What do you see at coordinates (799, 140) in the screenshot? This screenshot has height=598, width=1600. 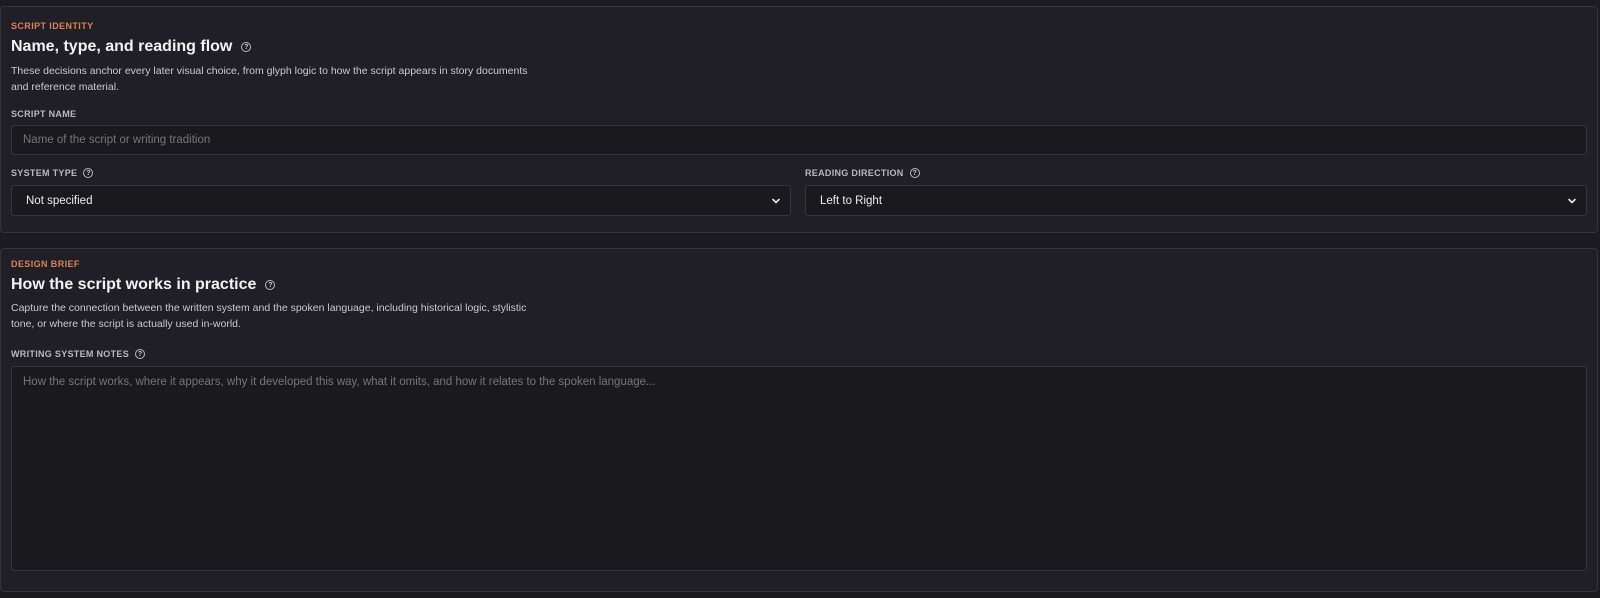 I see `script-name-input: Name of the script or writing tradition` at bounding box center [799, 140].